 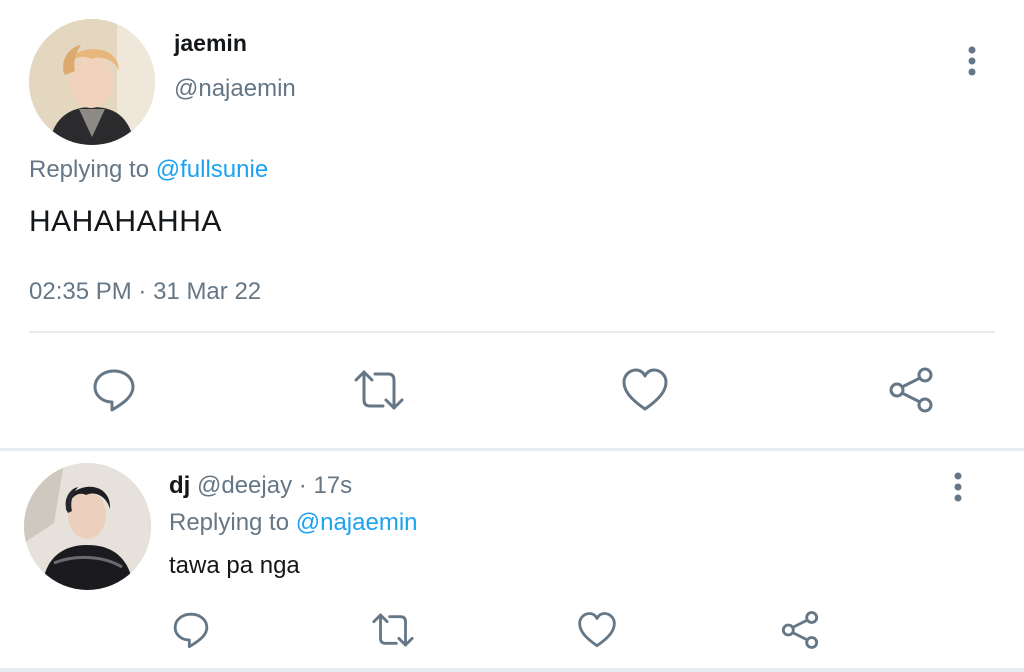 What do you see at coordinates (512, 670) in the screenshot?
I see `bottom-divider` at bounding box center [512, 670].